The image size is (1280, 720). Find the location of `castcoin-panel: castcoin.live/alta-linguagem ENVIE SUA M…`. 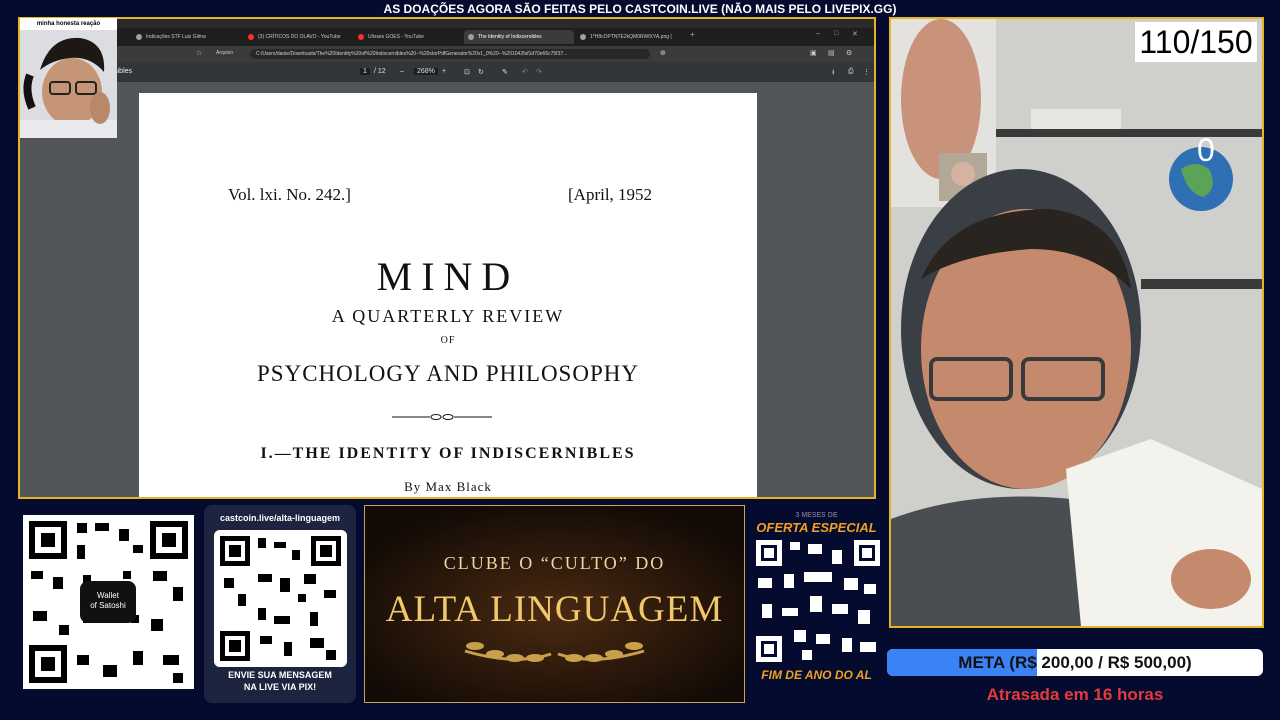

castcoin-panel: castcoin.live/alta-linguagem ENVIE SUA M… is located at coordinates (280, 604).